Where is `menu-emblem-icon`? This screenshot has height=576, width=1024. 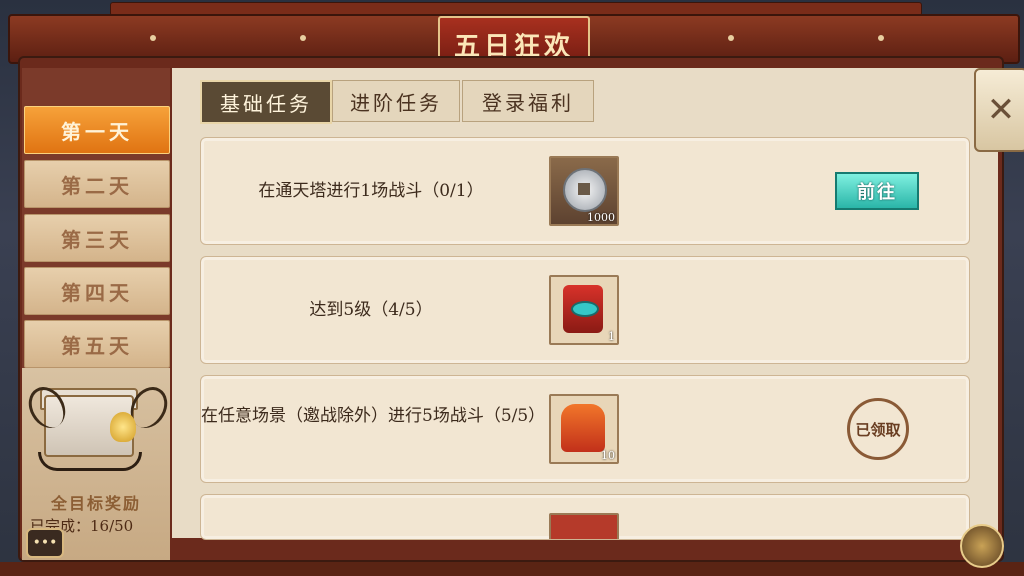
menu-emblem-icon is located at coordinates (982, 546).